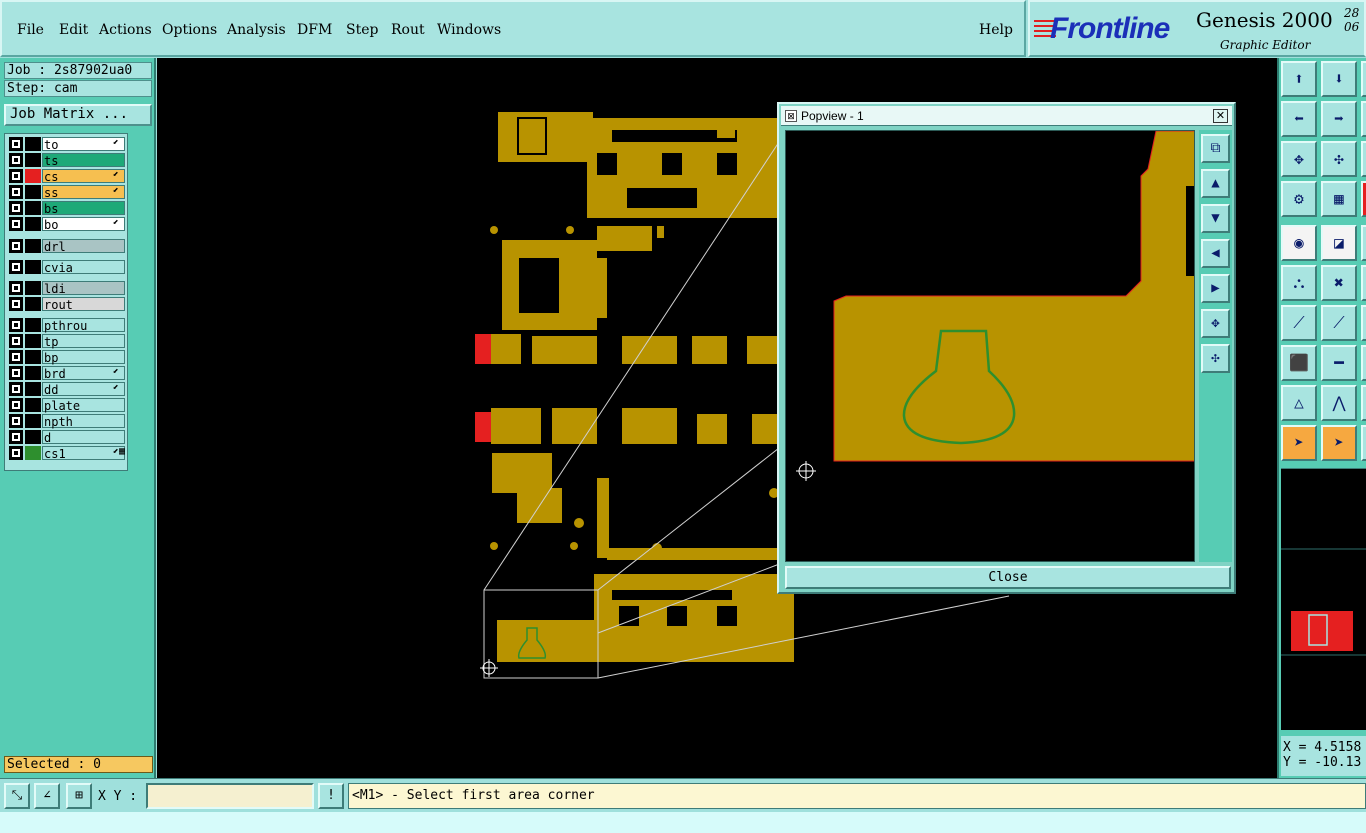  I want to click on layer-row-rout: rout, so click(67, 304).